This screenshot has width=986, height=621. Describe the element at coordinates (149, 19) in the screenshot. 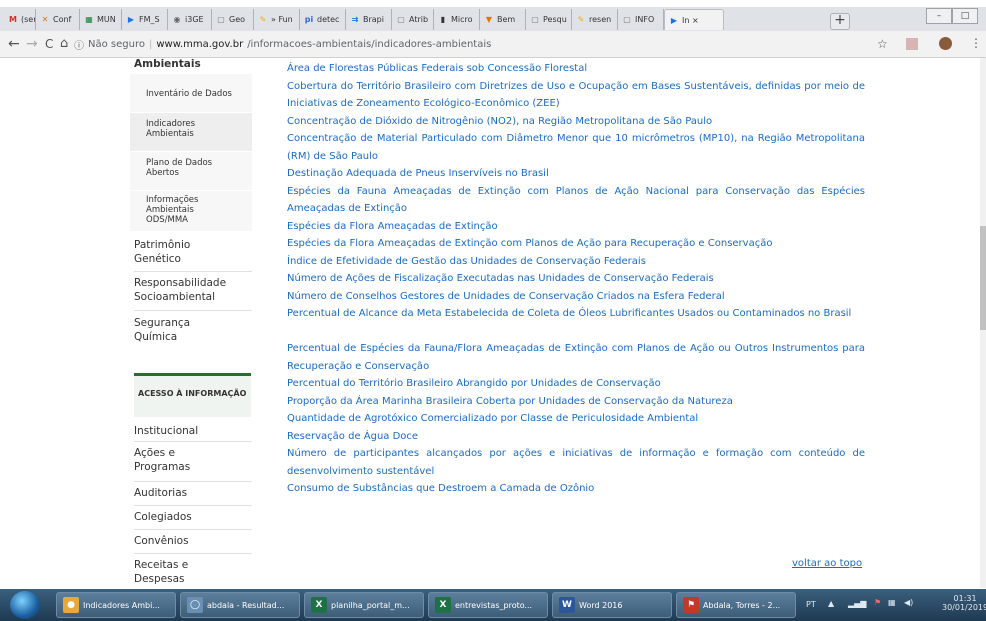

I see `tab-label: FM_S` at that location.